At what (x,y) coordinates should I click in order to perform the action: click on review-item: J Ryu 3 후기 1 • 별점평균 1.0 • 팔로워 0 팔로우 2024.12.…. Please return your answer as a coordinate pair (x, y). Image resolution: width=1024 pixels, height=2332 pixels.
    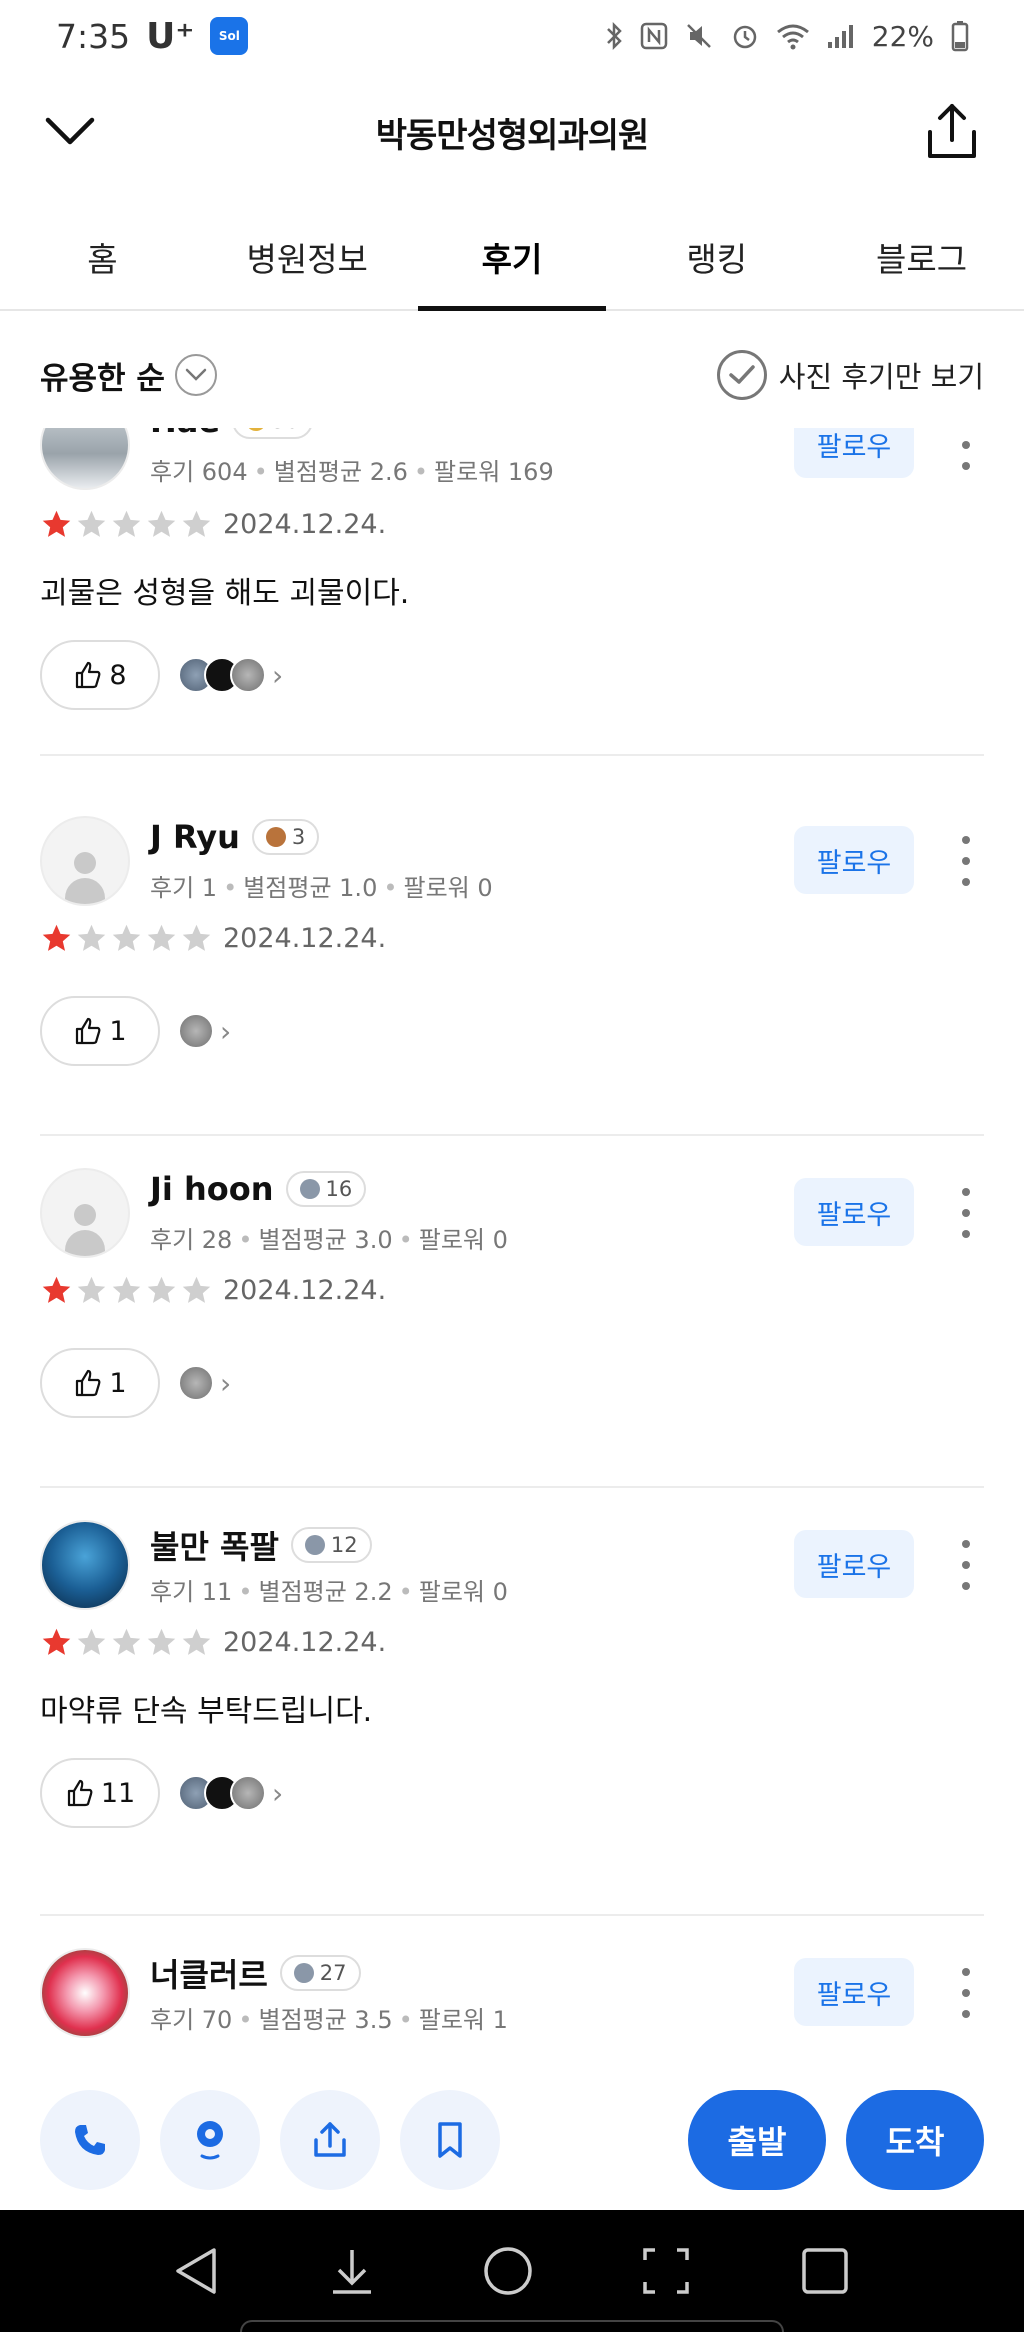
    Looking at the image, I should click on (512, 959).